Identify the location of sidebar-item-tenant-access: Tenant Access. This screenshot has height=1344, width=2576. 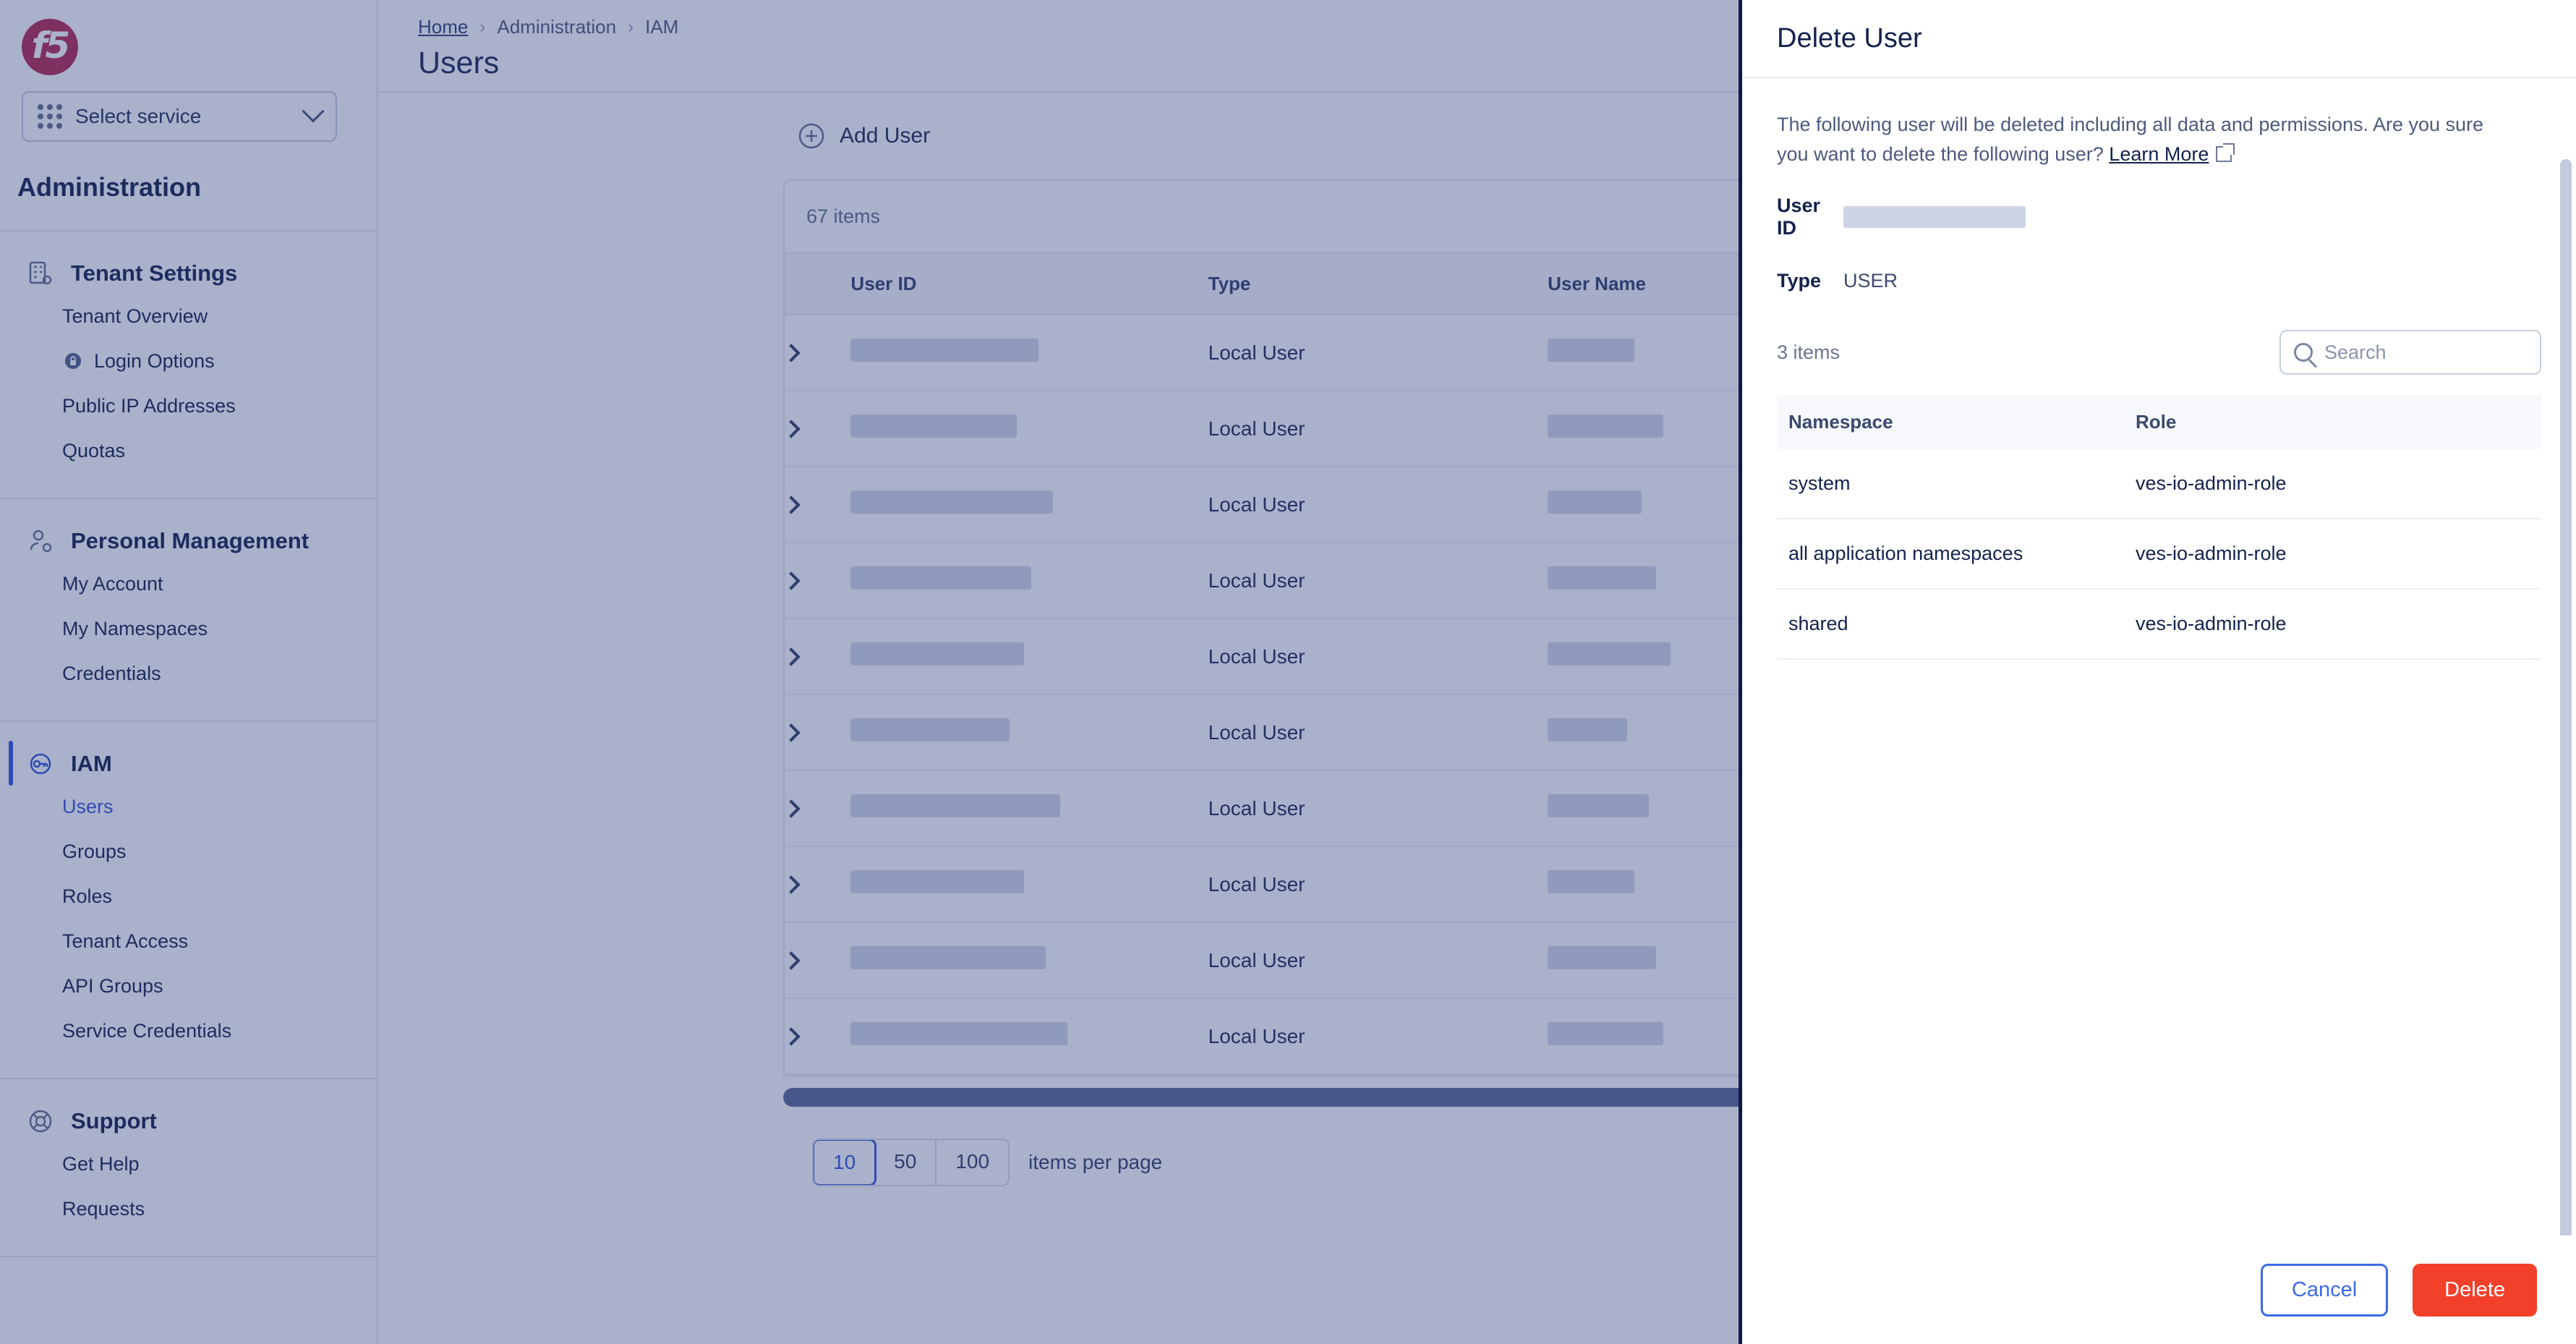
(189, 942).